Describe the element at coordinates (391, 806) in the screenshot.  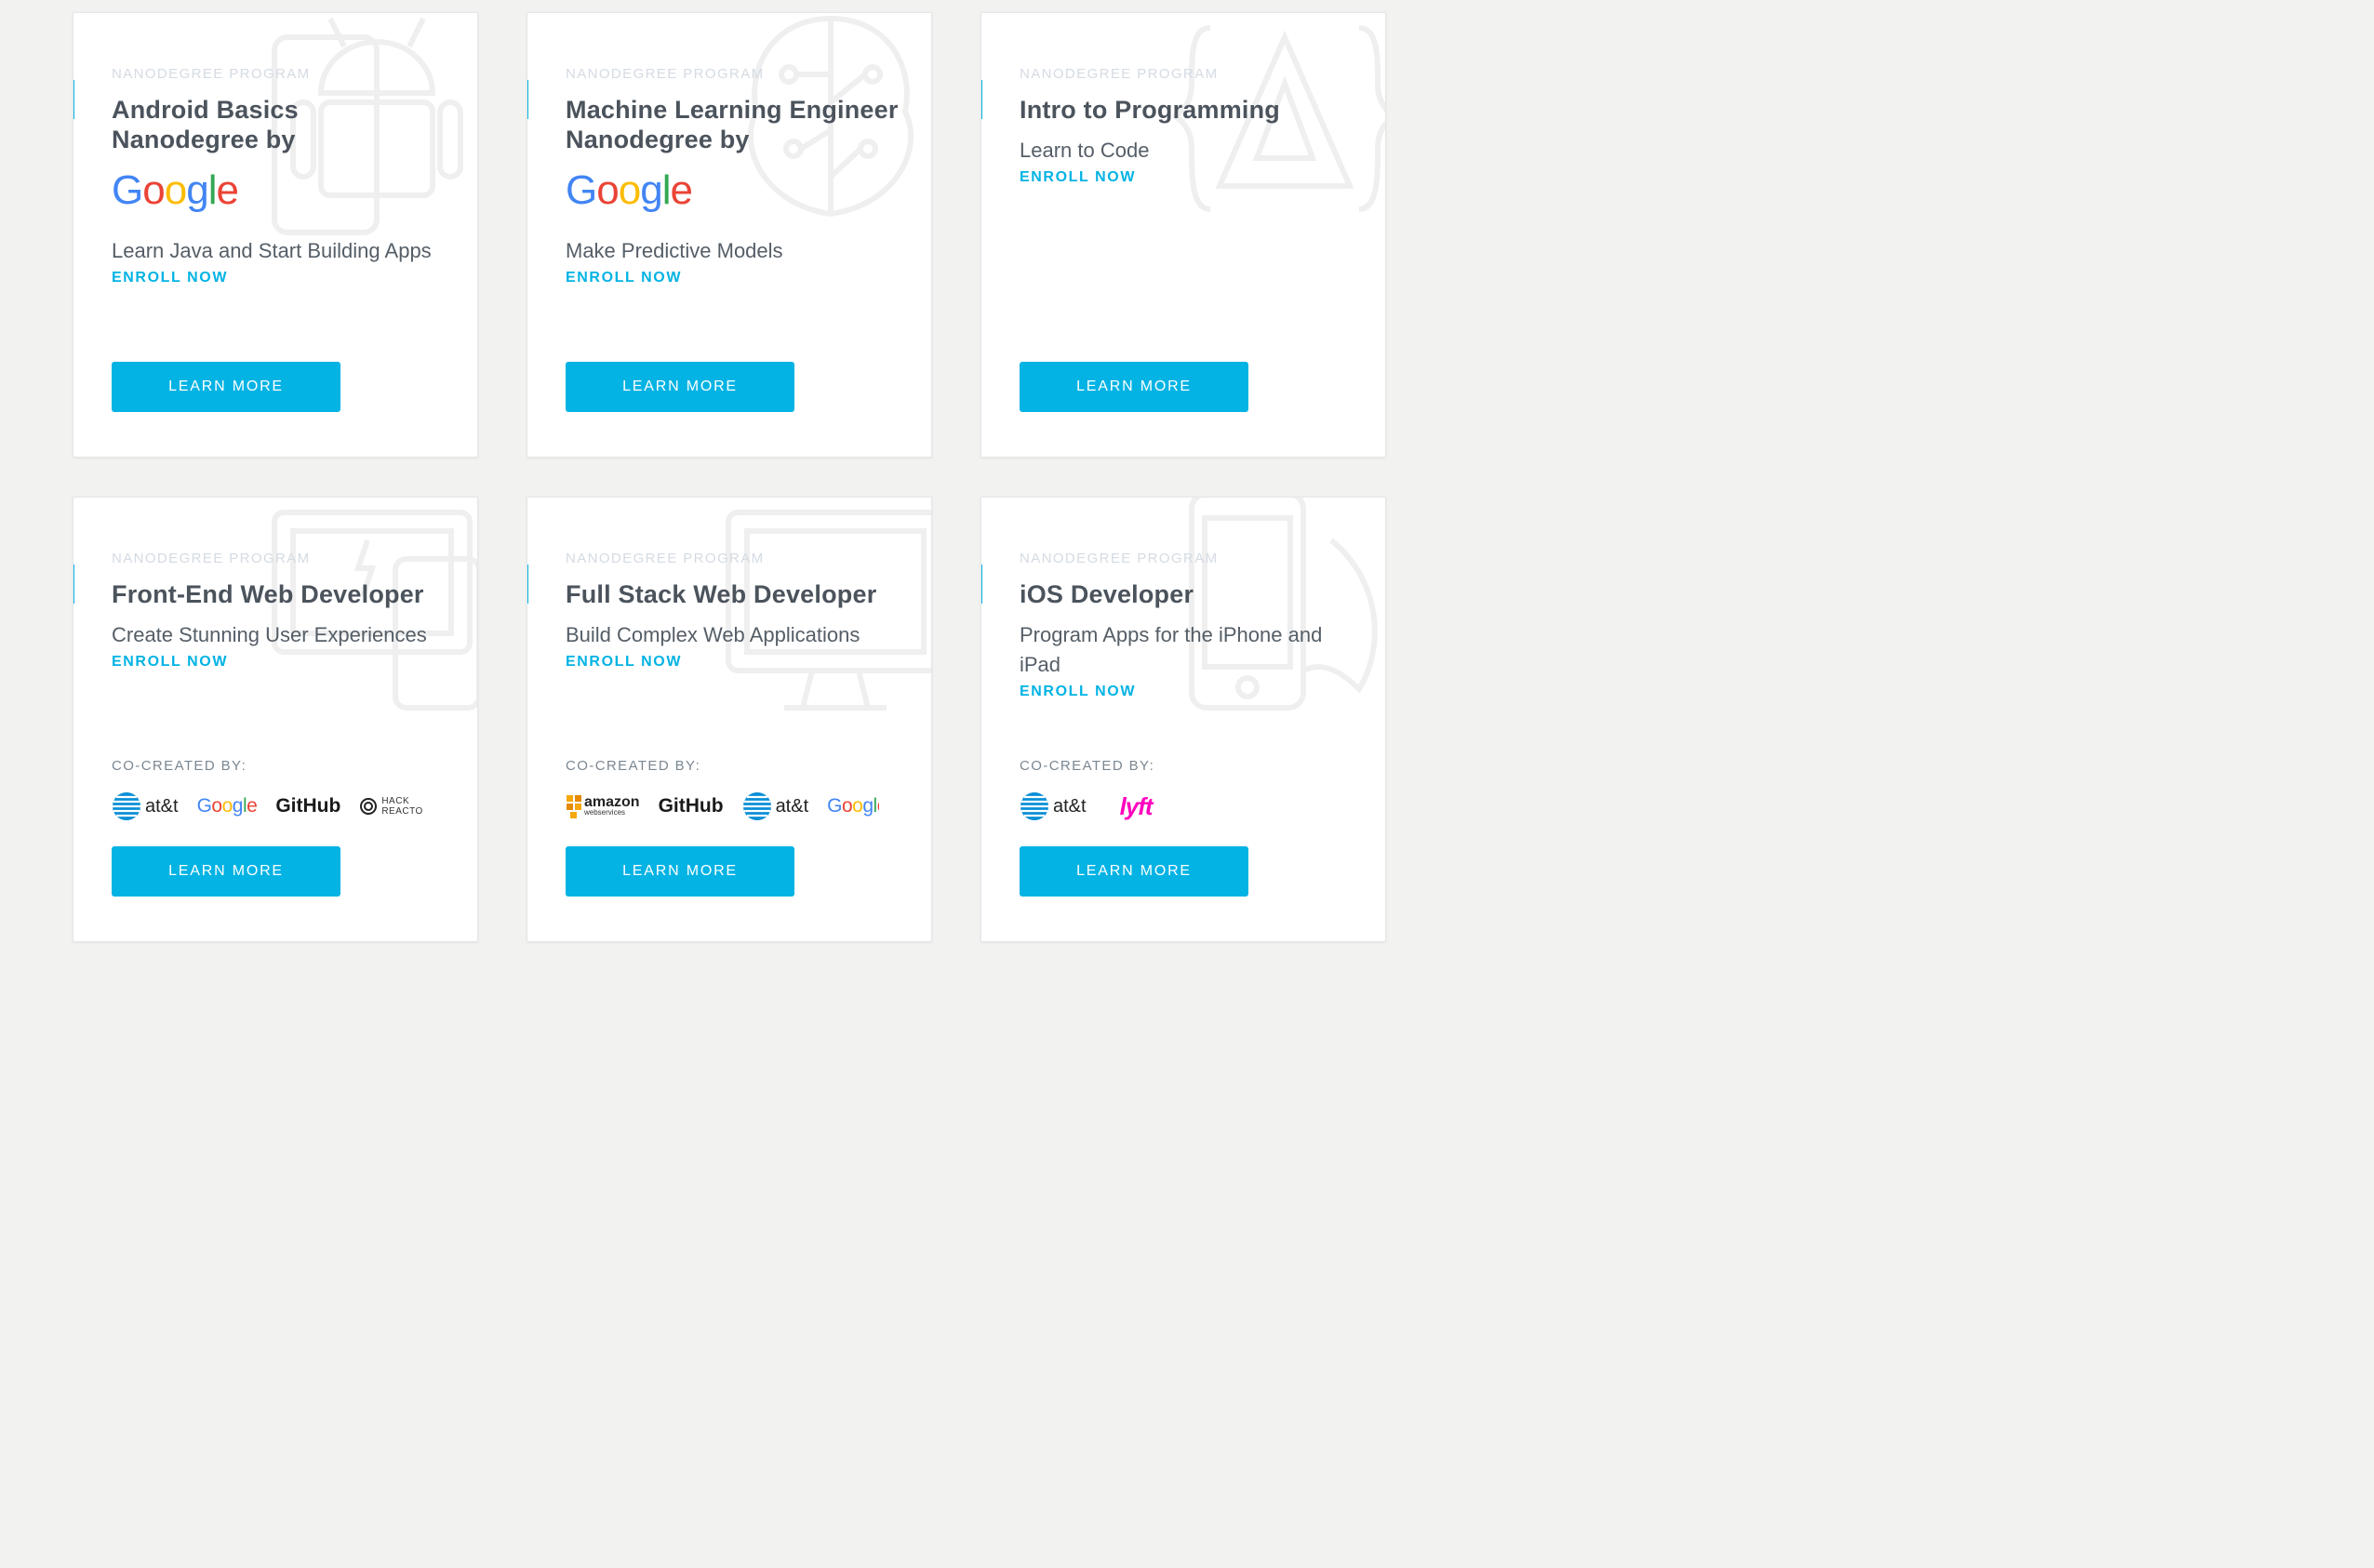
I see `hack-reactor-logo: HACK REACTO` at that location.